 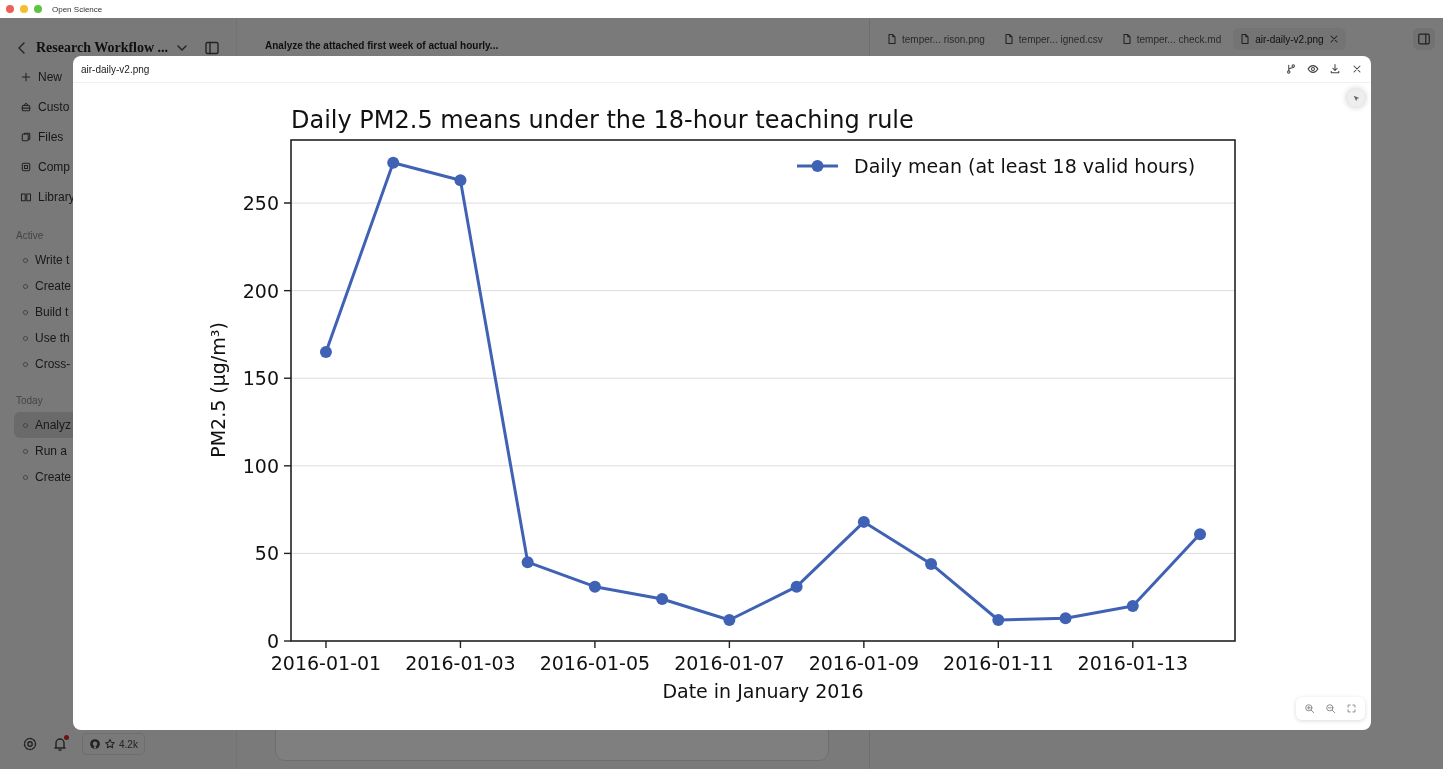 I want to click on window-title: Open Science, so click(x=77, y=9).